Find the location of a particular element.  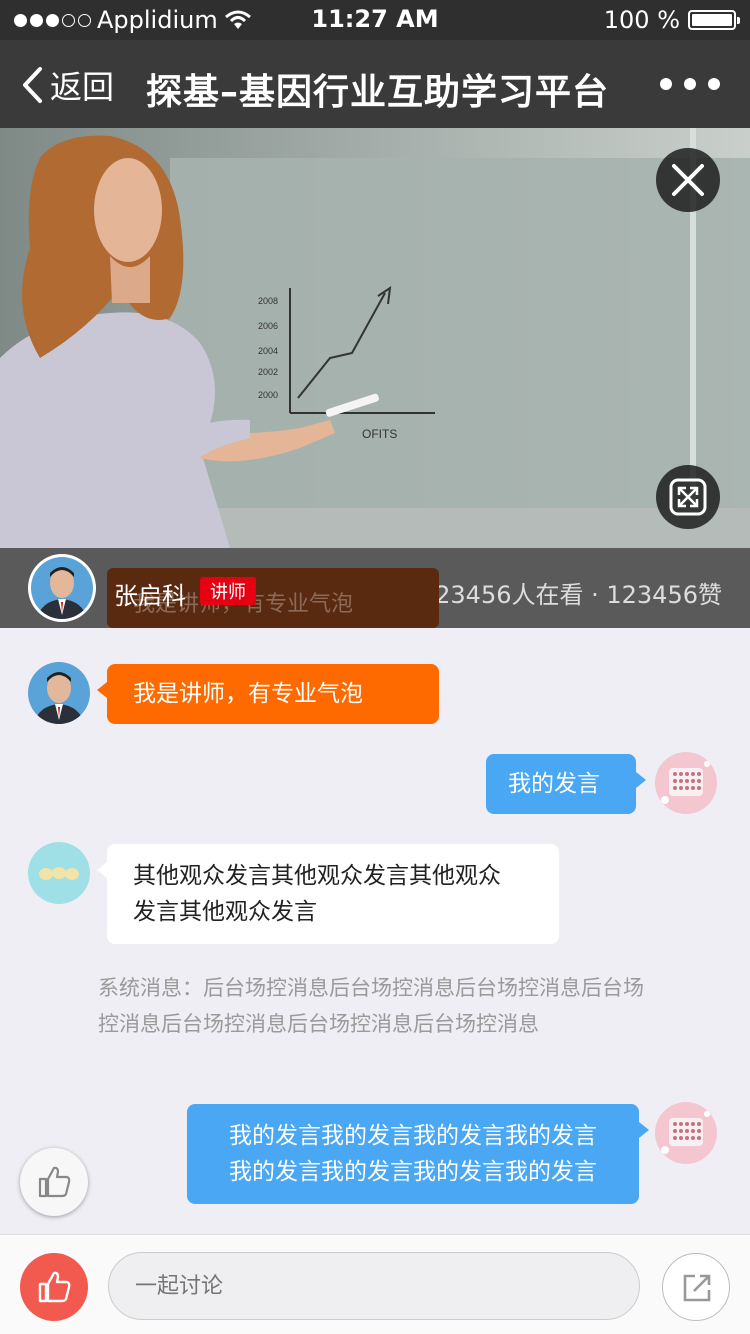

chat-bubble-mine: 我的发言 is located at coordinates (566, 784).